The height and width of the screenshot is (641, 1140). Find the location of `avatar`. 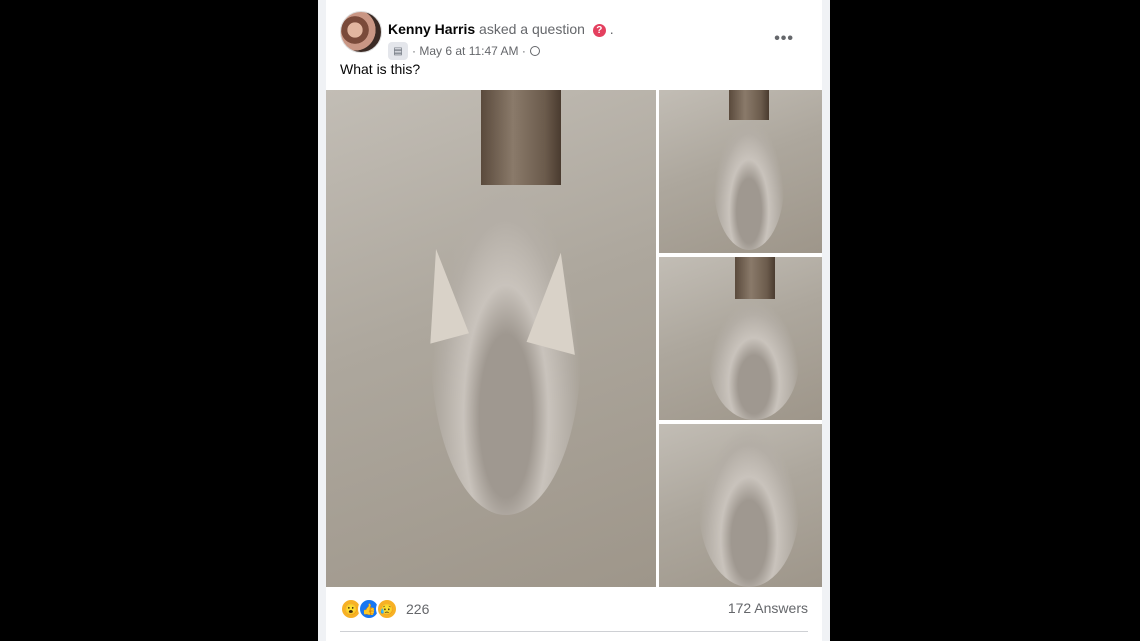

avatar is located at coordinates (361, 32).